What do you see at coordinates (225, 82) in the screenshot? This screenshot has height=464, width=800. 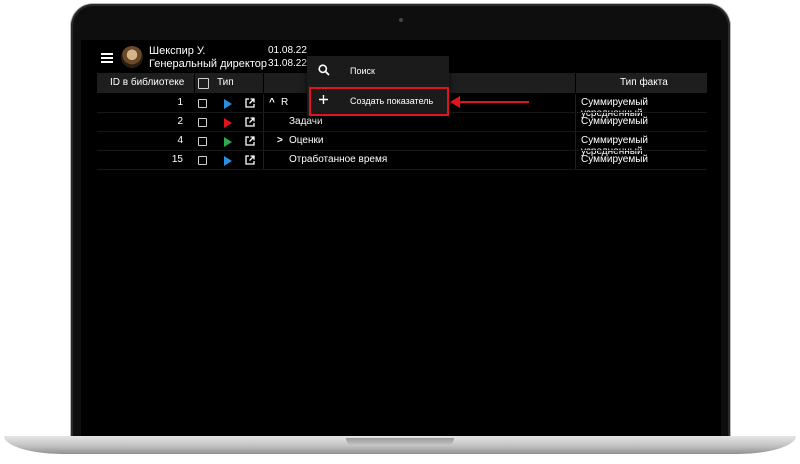 I see `column-header-type: Тип` at bounding box center [225, 82].